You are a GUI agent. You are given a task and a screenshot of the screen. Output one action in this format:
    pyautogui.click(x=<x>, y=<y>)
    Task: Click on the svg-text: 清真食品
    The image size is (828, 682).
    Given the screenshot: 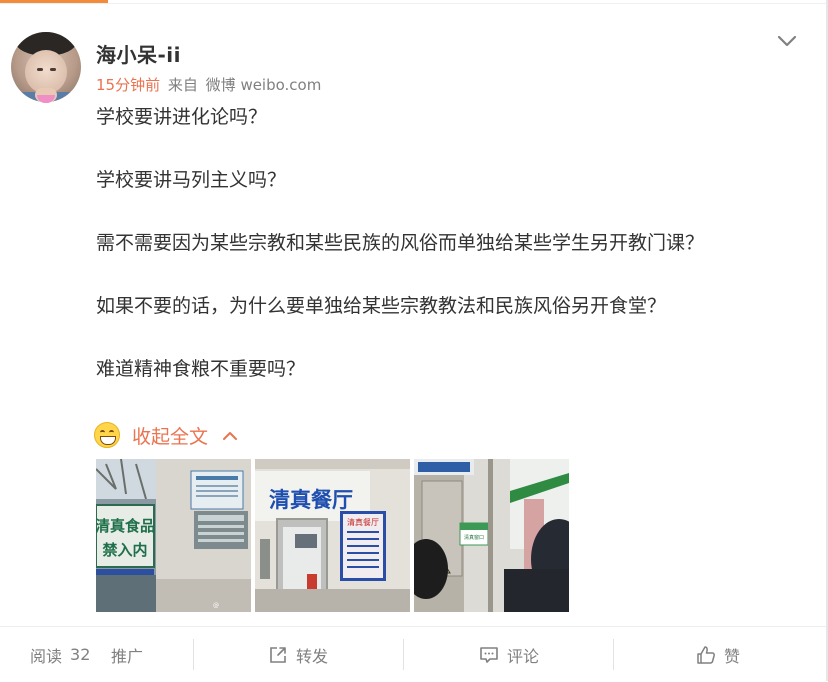 What is the action you would take?
    pyautogui.click(x=125, y=526)
    